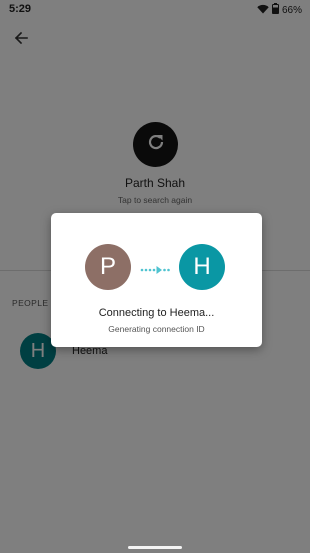  What do you see at coordinates (155, 547) in the screenshot?
I see `gesture-nav-handle` at bounding box center [155, 547].